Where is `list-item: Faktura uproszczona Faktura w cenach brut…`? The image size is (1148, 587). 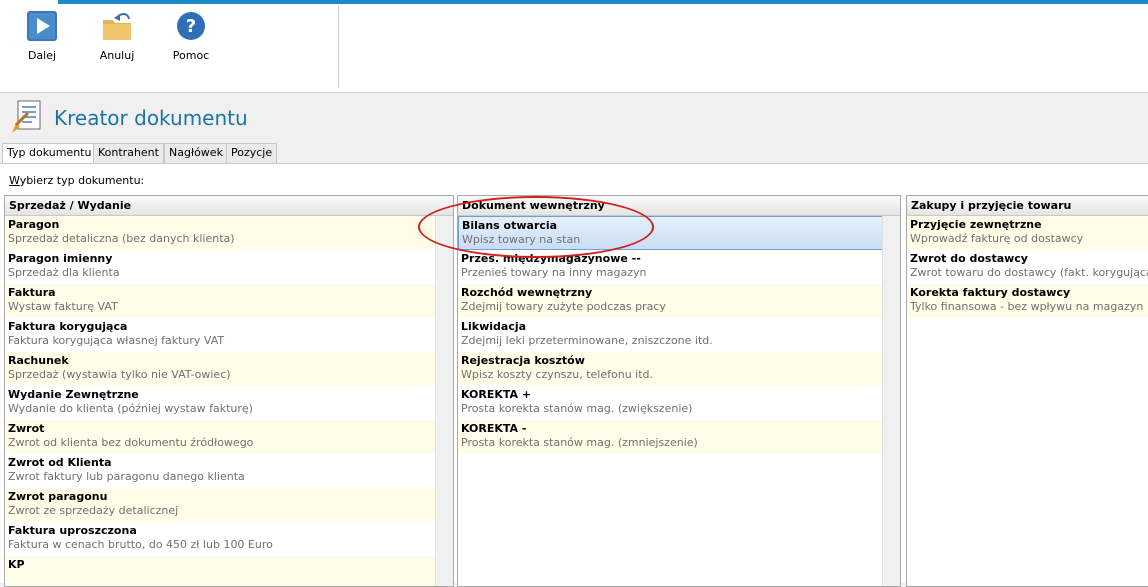
list-item: Faktura uproszczona Faktura w cenach brut… is located at coordinates (229, 539).